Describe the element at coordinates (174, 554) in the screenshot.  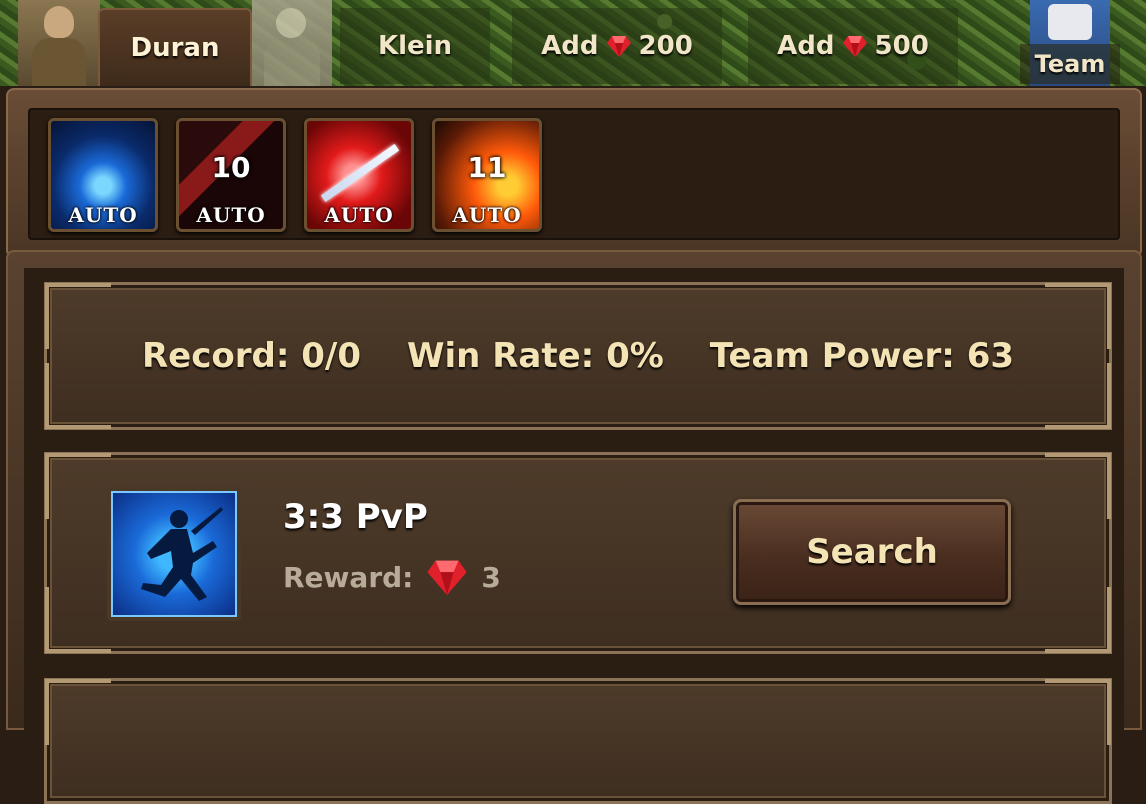
I see `fighter-silhouette-icon` at that location.